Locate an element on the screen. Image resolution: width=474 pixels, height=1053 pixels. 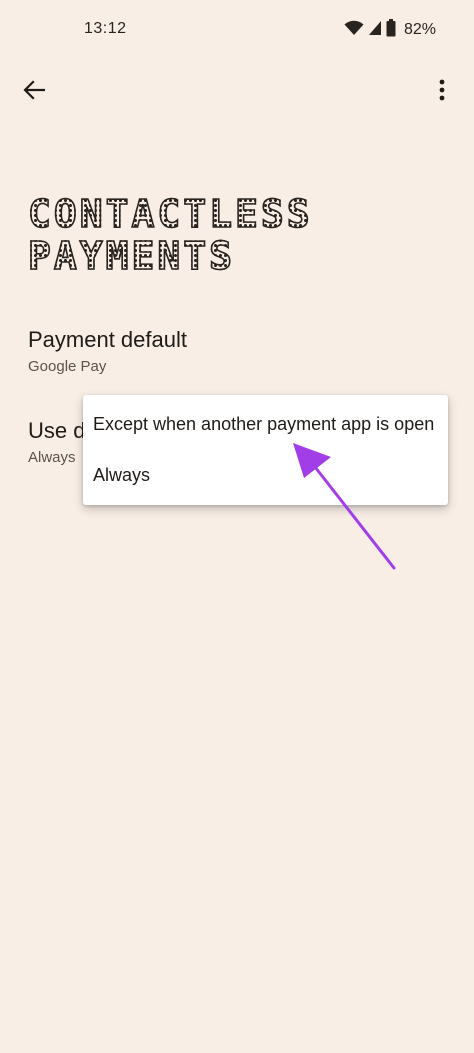
back-arrow-icon is located at coordinates (34, 92).